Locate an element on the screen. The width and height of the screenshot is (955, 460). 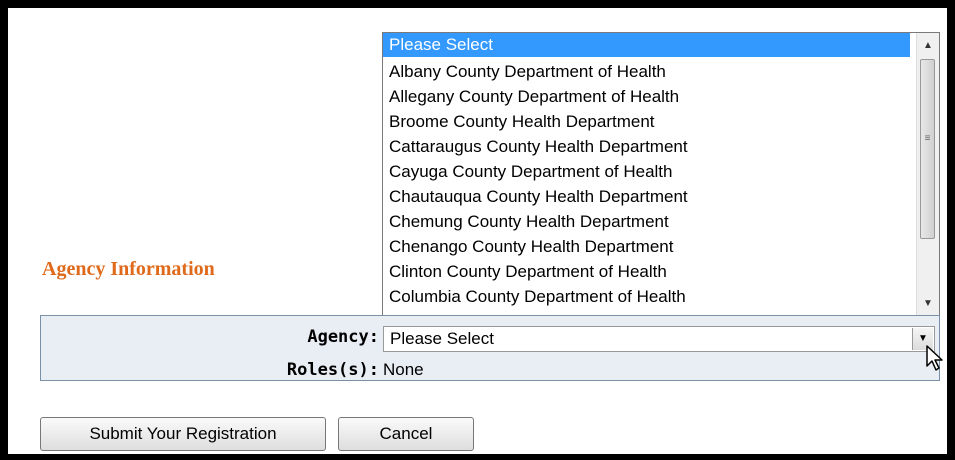
dropdown-option: Please Select is located at coordinates (646, 45).